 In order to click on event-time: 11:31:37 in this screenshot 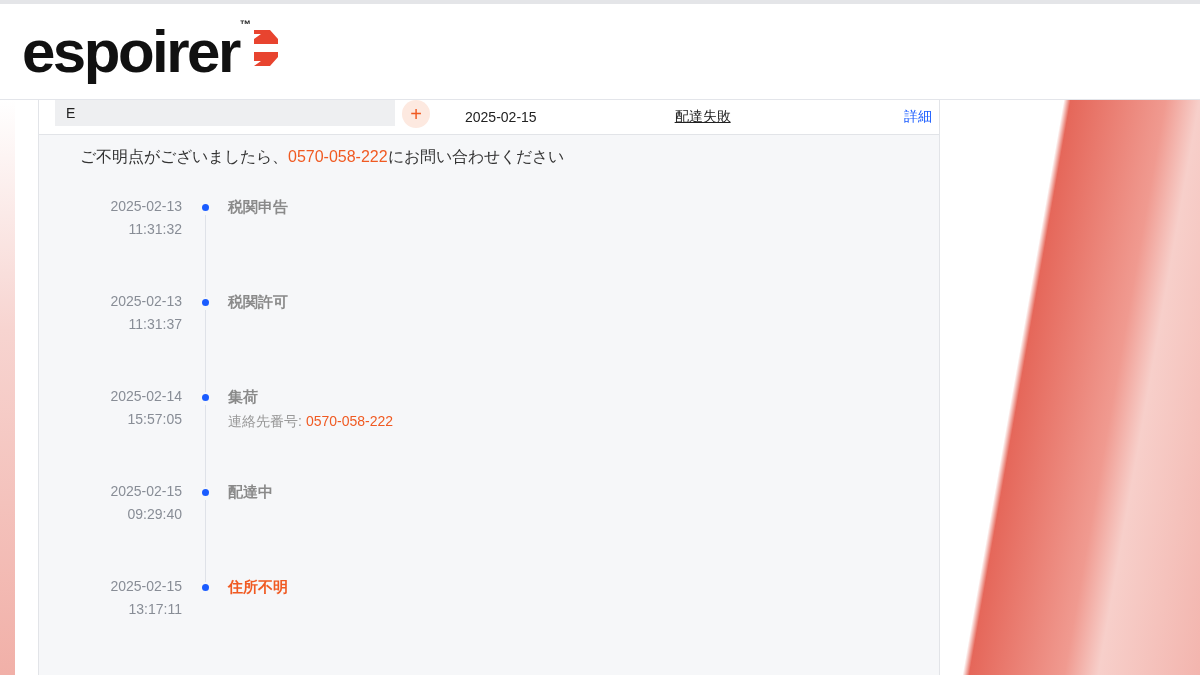, I will do `click(155, 324)`.